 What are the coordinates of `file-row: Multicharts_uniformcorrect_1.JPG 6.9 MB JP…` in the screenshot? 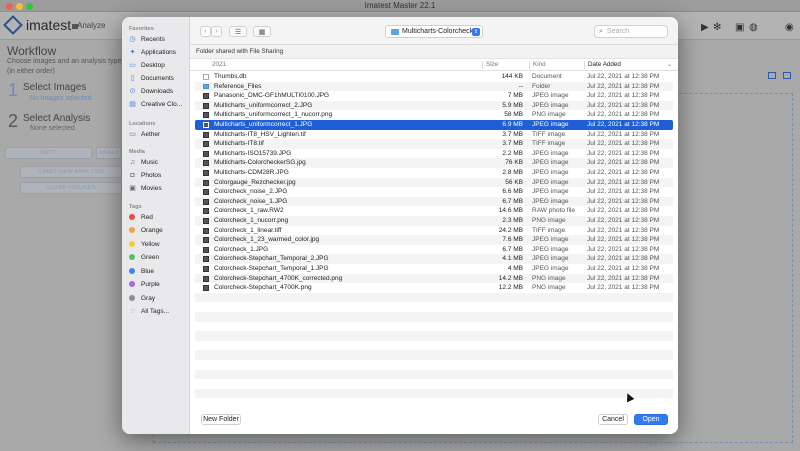 It's located at (434, 125).